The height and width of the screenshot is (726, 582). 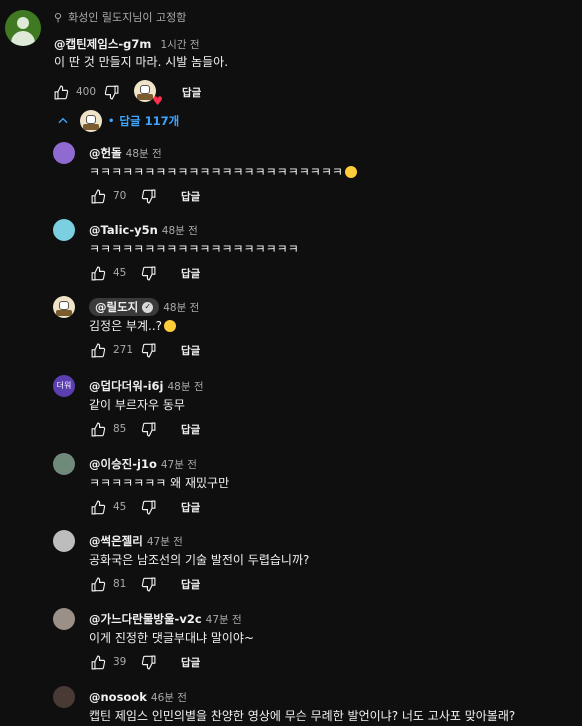 What do you see at coordinates (216, 172) in the screenshot?
I see `reply-text: ㅋㅋㅋㅋㅋㅋㅋㅋㅋㅋㅋㅋㅋㅋㅋㅋㅋㅋㅋㅋㅋㅋㅋ` at bounding box center [216, 172].